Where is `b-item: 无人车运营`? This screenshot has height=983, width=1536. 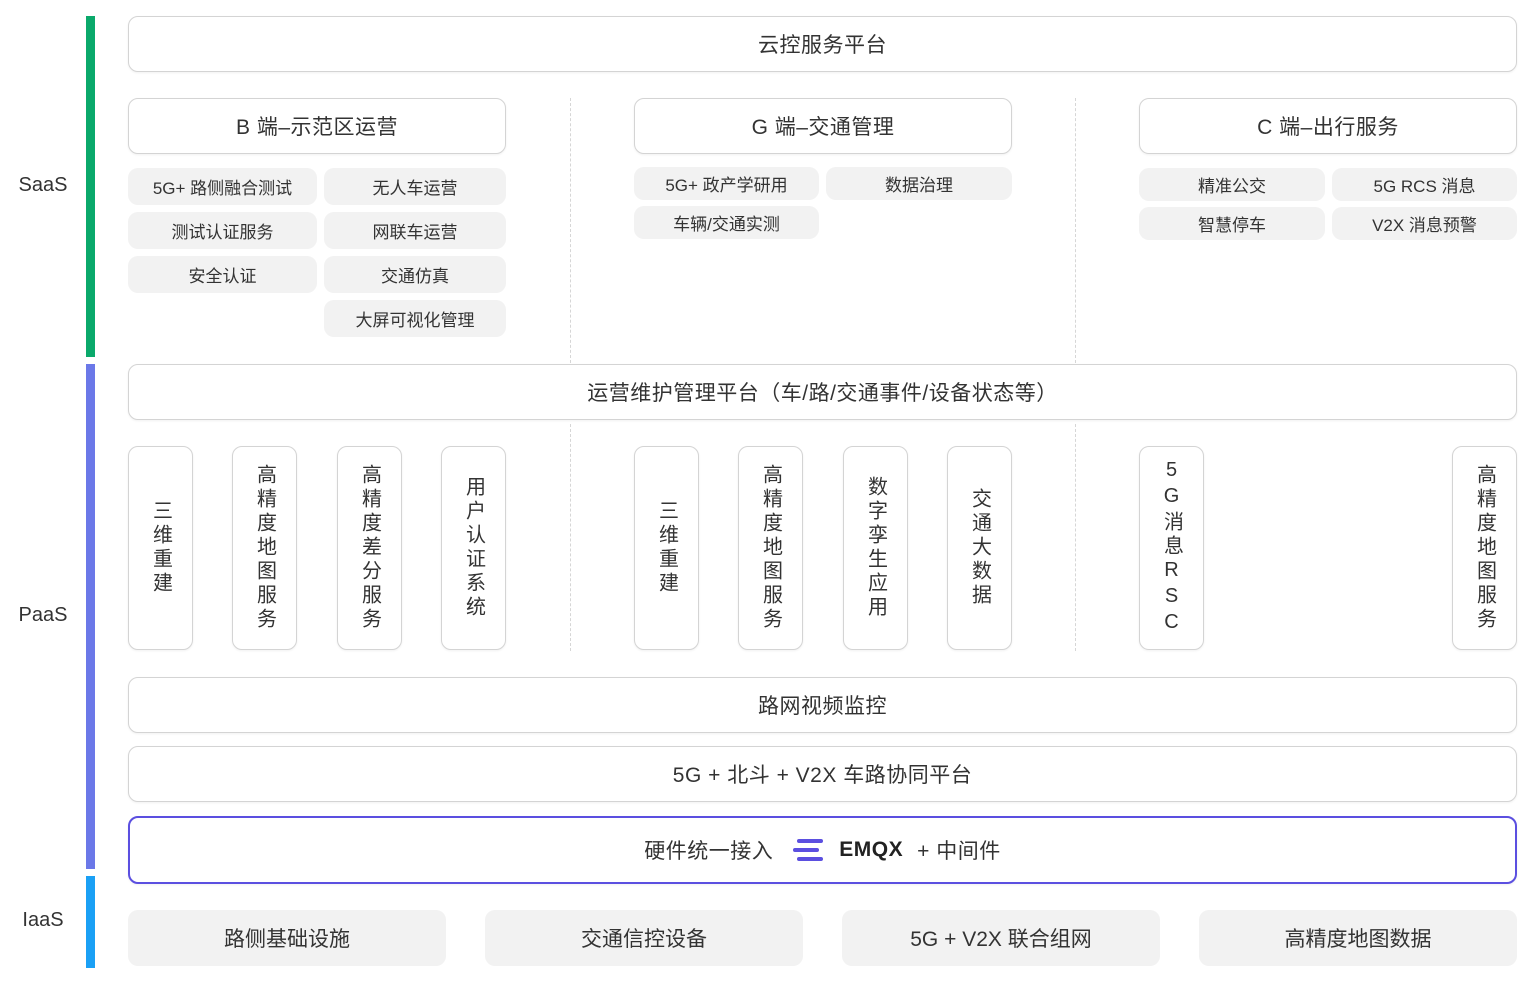
b-item: 无人车运营 is located at coordinates (415, 186).